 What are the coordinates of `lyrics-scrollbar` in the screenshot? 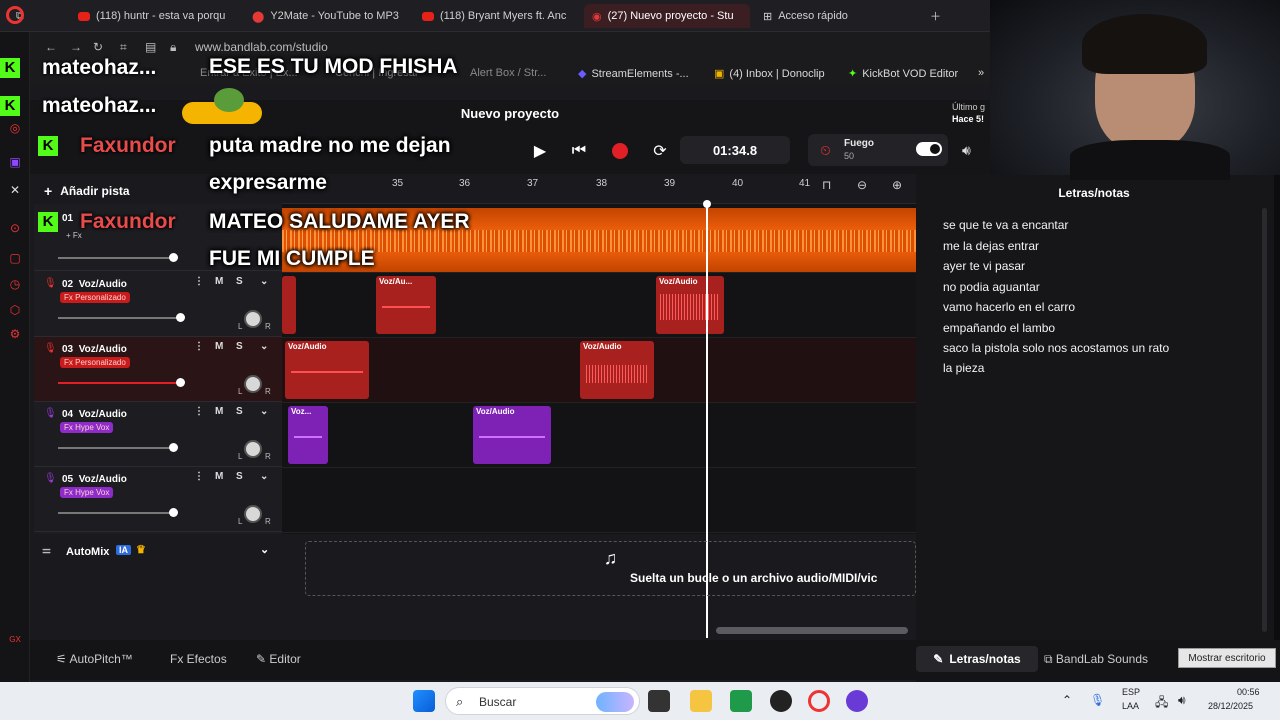 It's located at (1264, 420).